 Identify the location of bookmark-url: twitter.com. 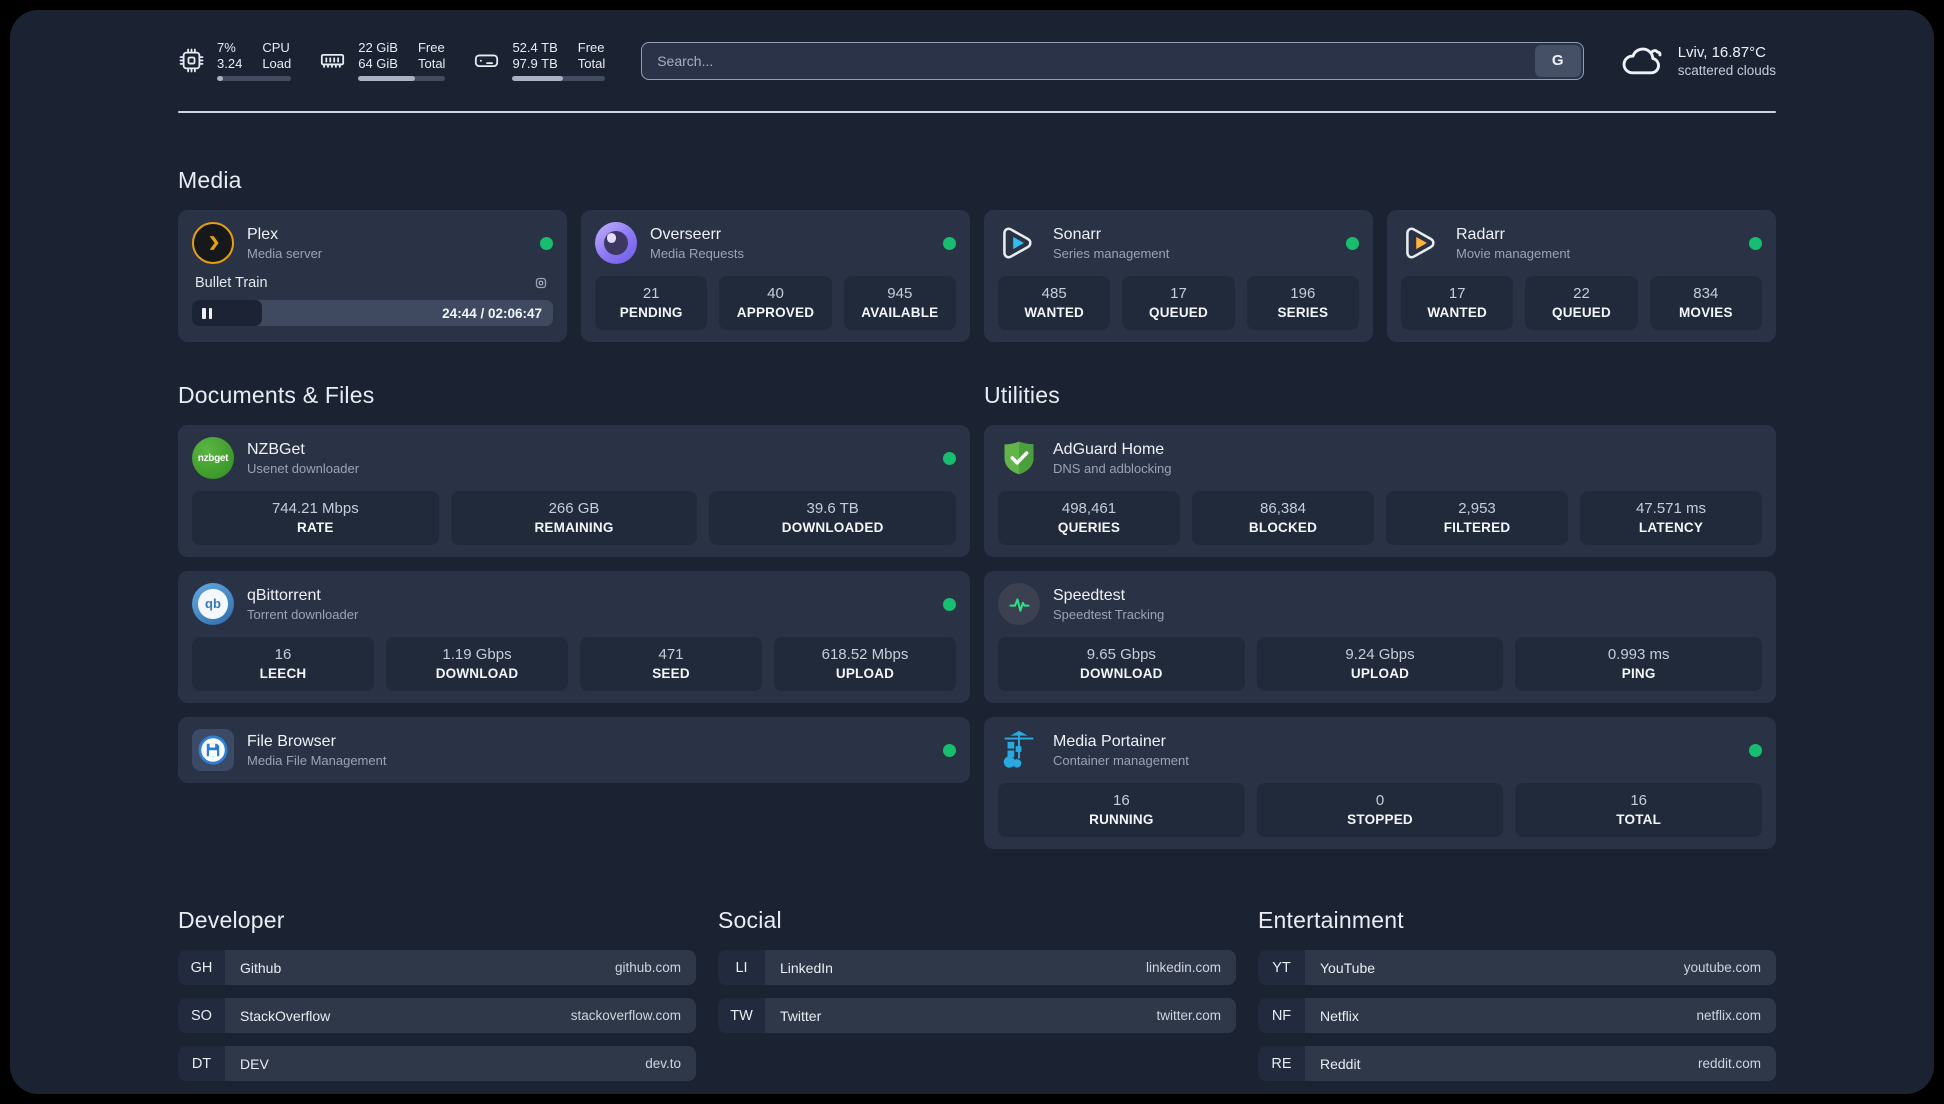
(1188, 1015).